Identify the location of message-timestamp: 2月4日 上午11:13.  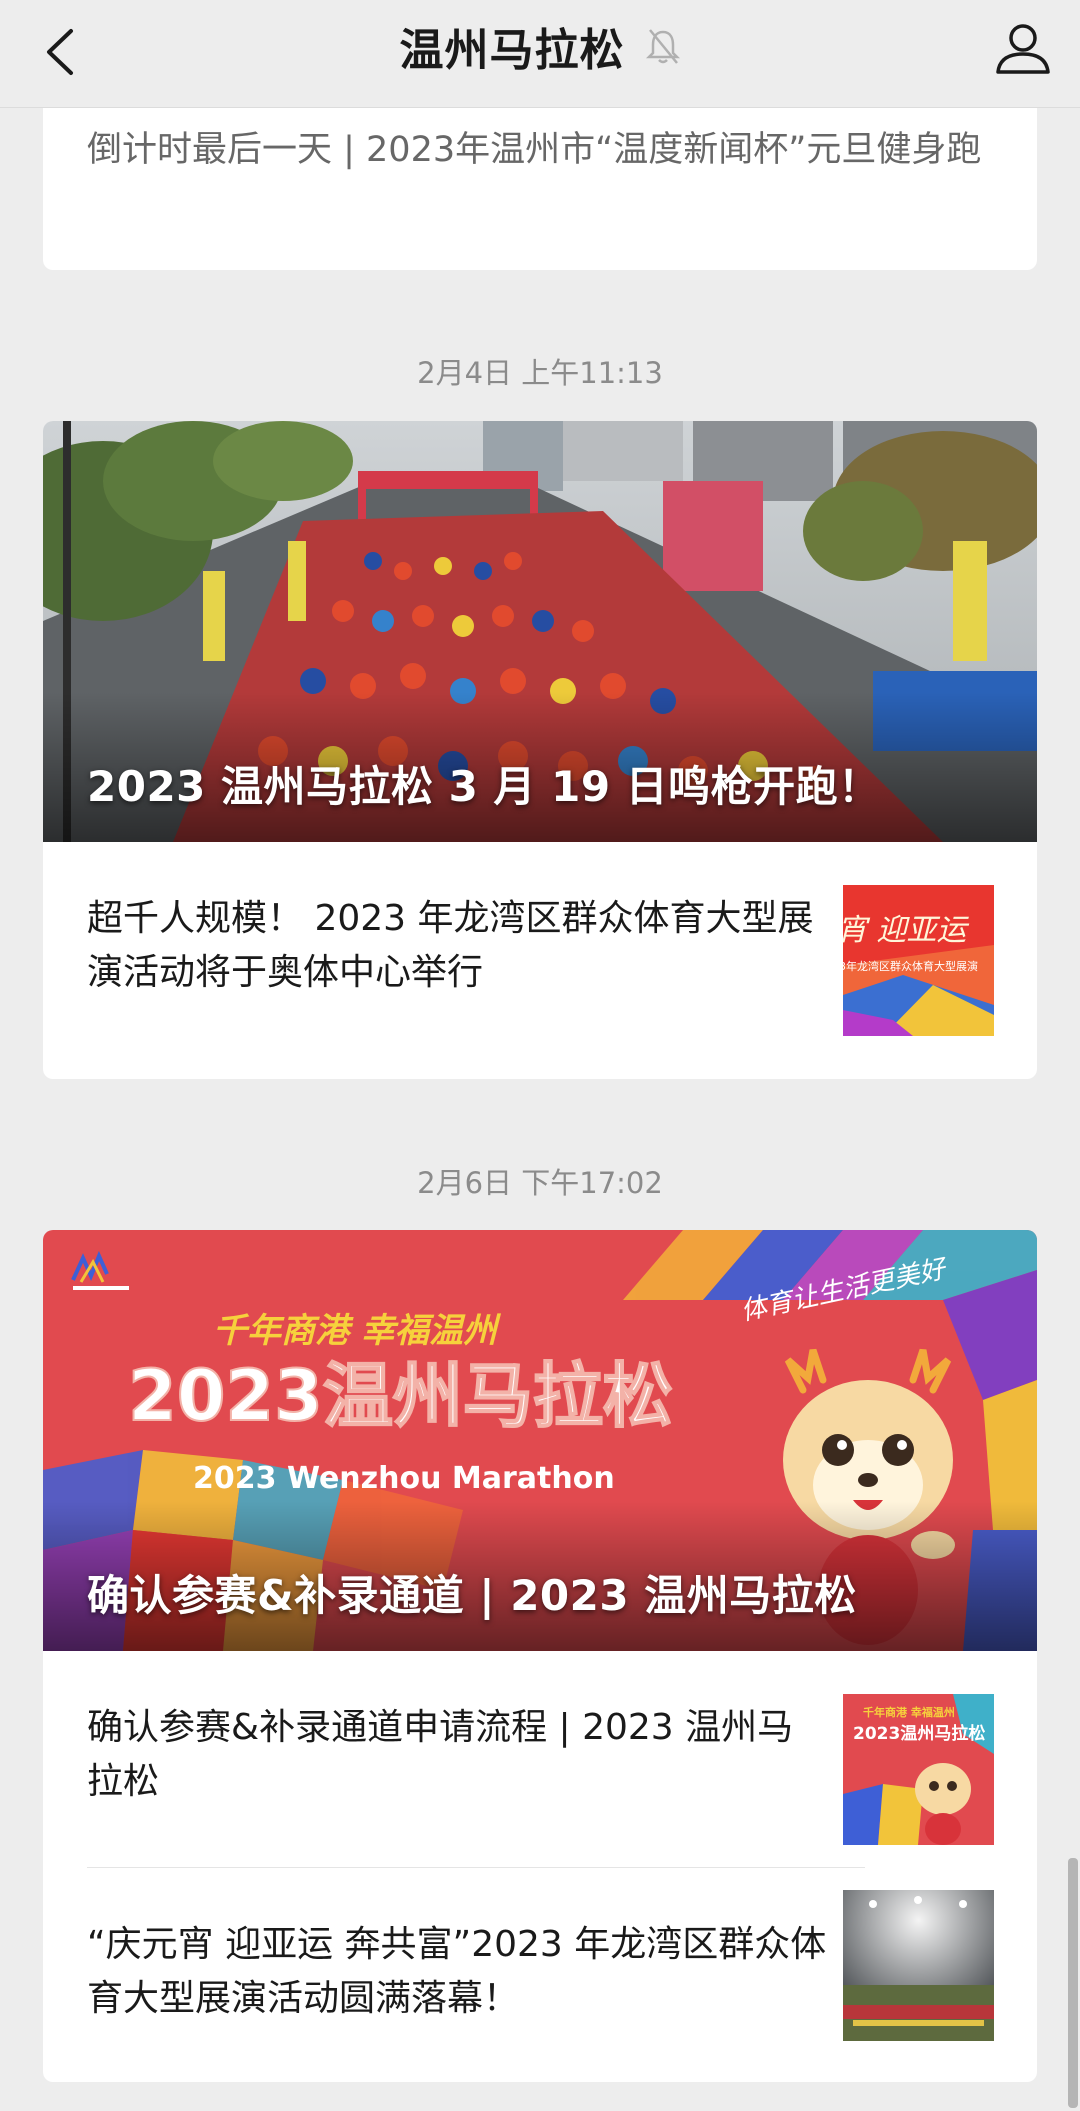
(540, 373).